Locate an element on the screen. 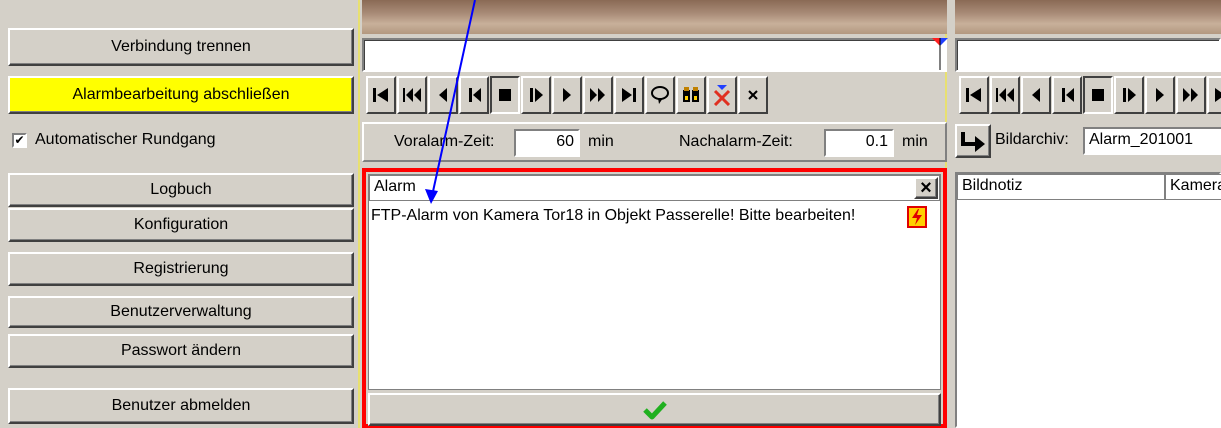 The height and width of the screenshot is (428, 1221). close-icon is located at coordinates (753, 95).